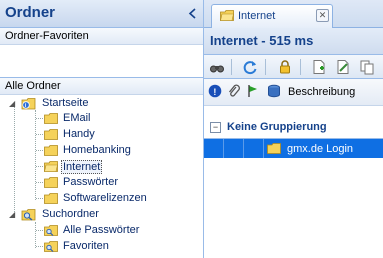 The width and height of the screenshot is (383, 258). Describe the element at coordinates (82, 167) in the screenshot. I see `tree-node-label: Internet` at that location.